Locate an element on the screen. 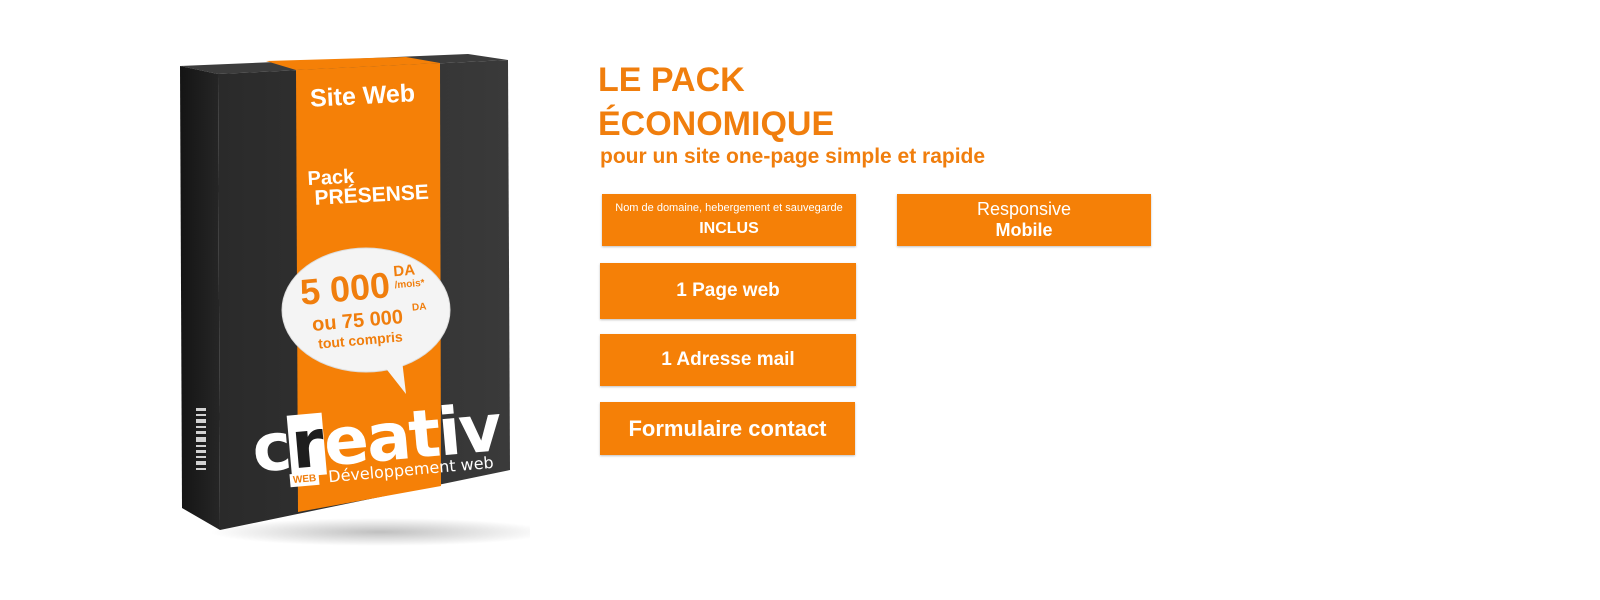 The image size is (1600, 600). box-label-site: Site Web is located at coordinates (362, 96).